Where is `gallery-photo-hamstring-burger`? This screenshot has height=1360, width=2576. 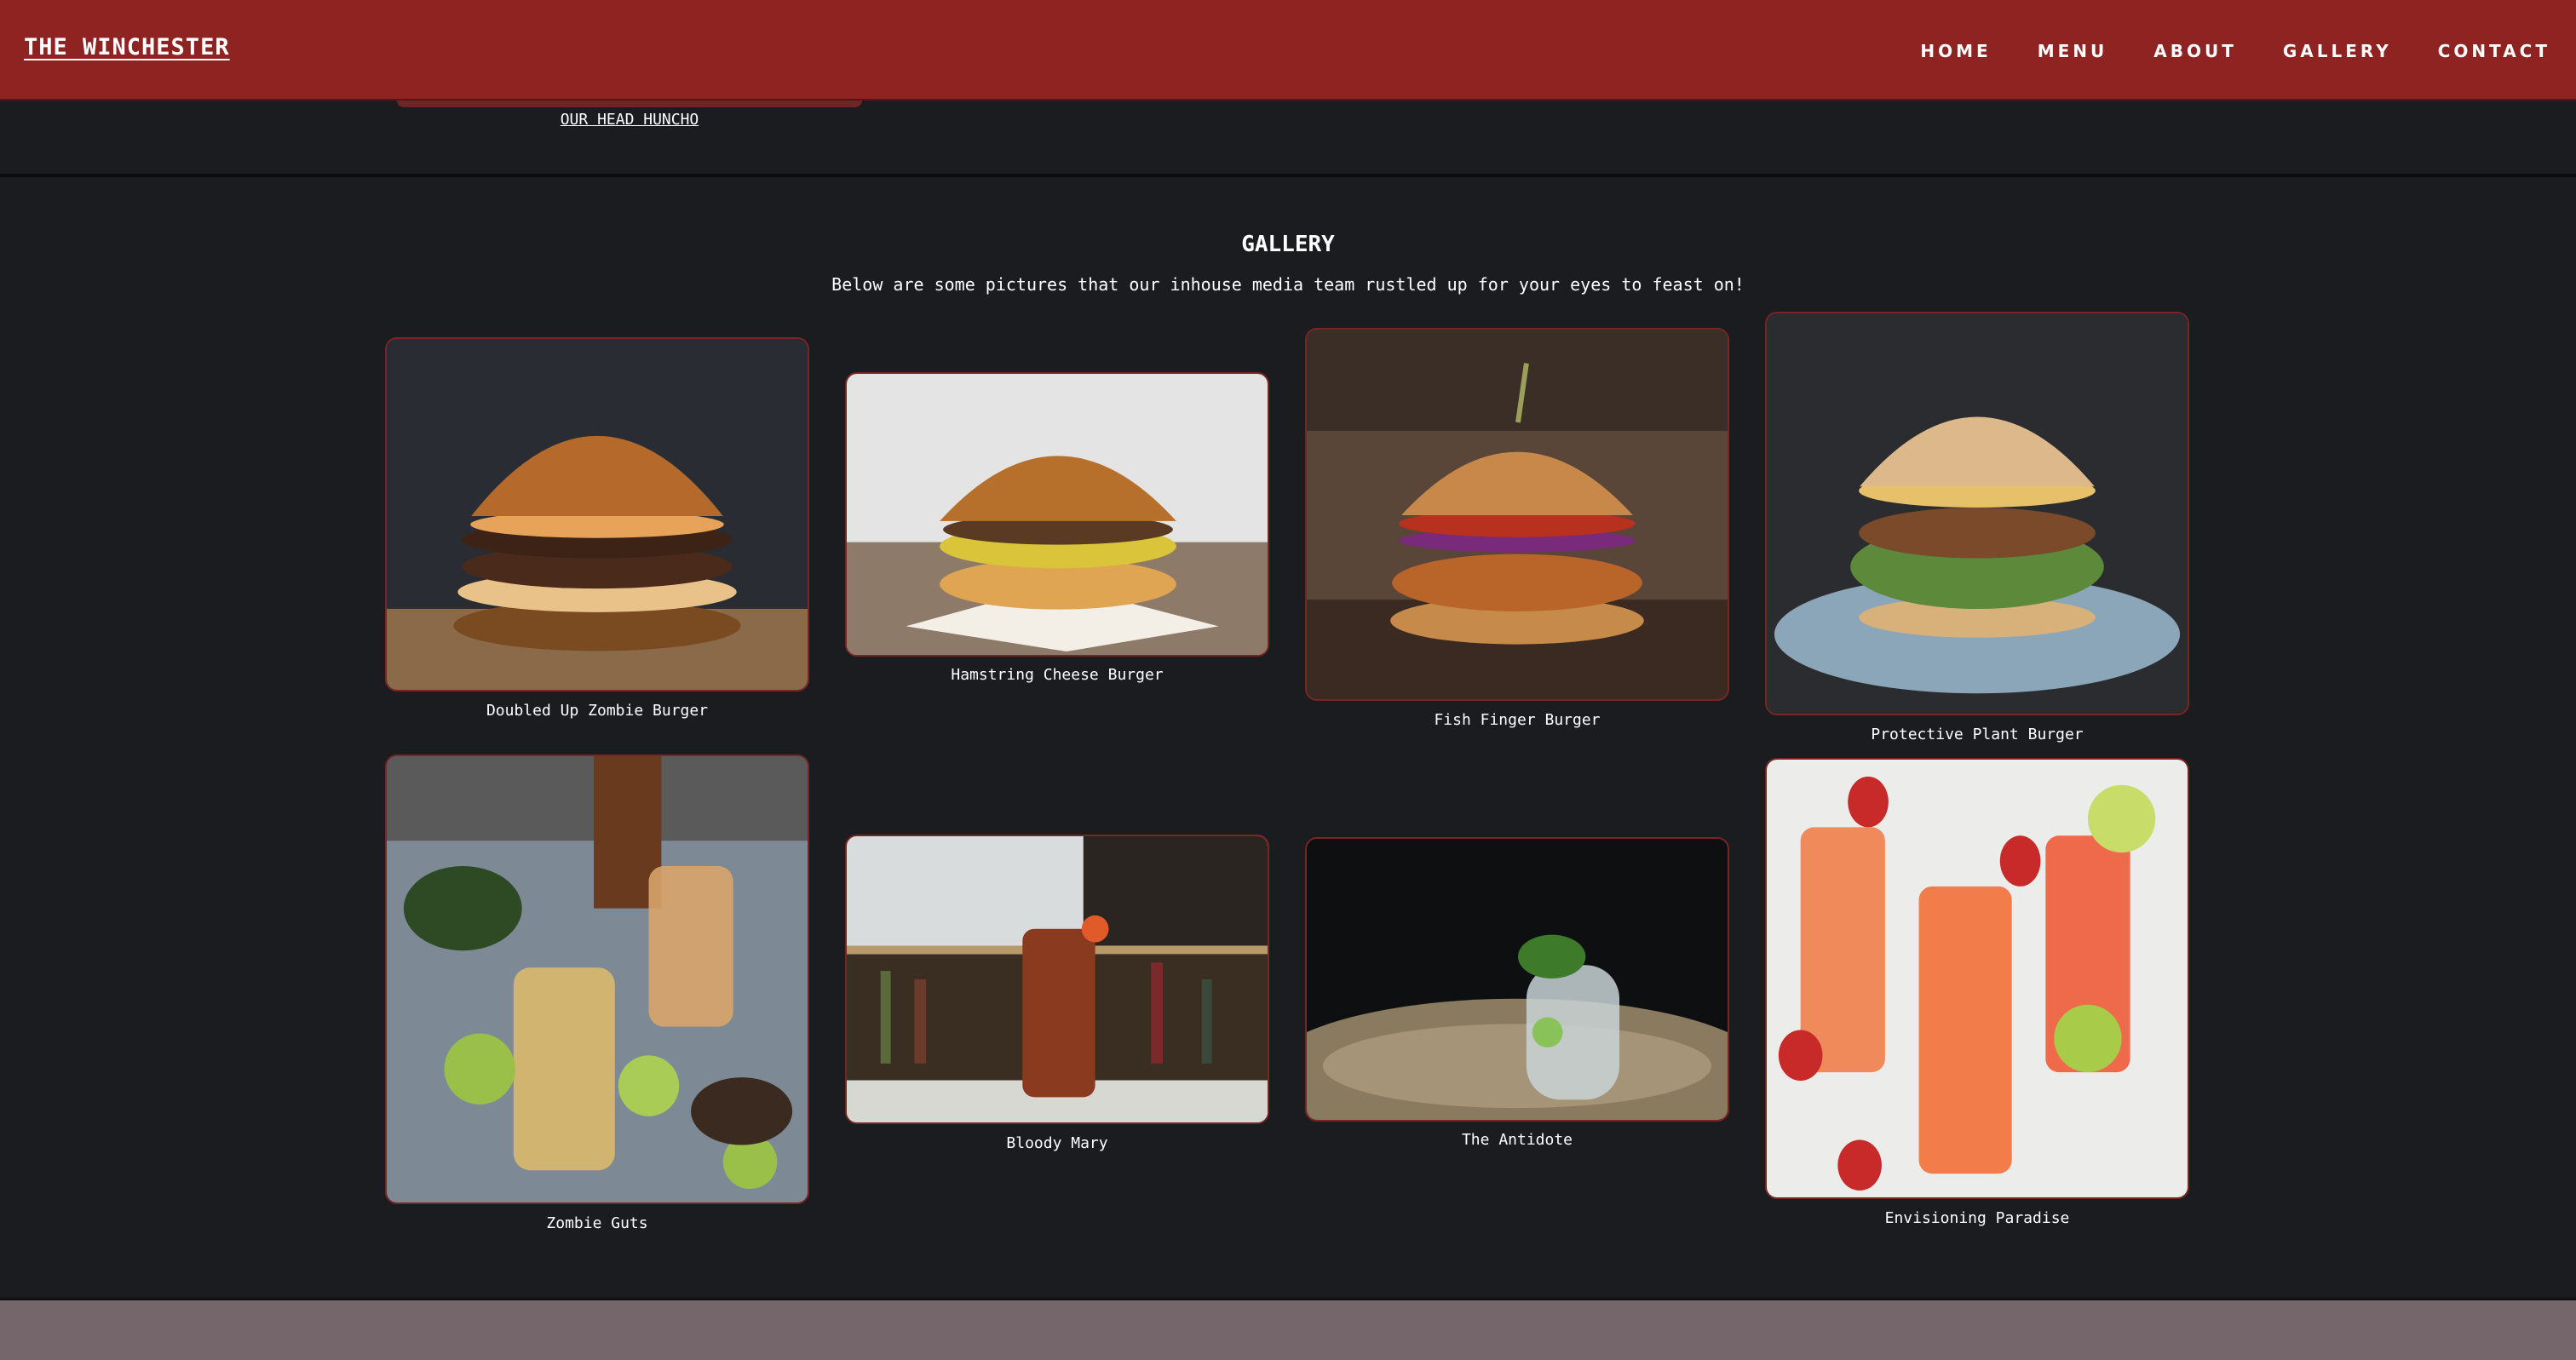 gallery-photo-hamstring-burger is located at coordinates (1057, 514).